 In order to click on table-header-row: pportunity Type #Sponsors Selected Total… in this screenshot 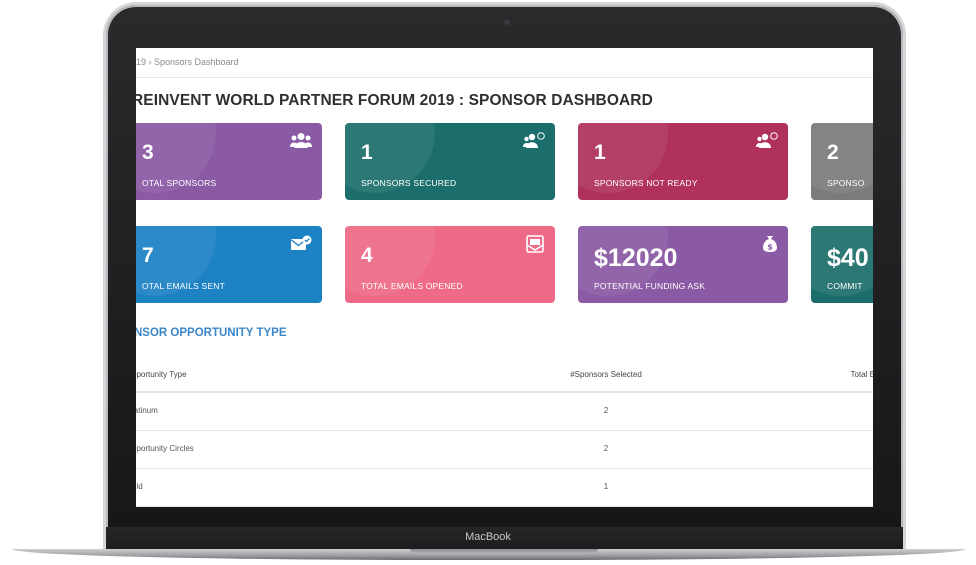, I will do `click(504, 376)`.